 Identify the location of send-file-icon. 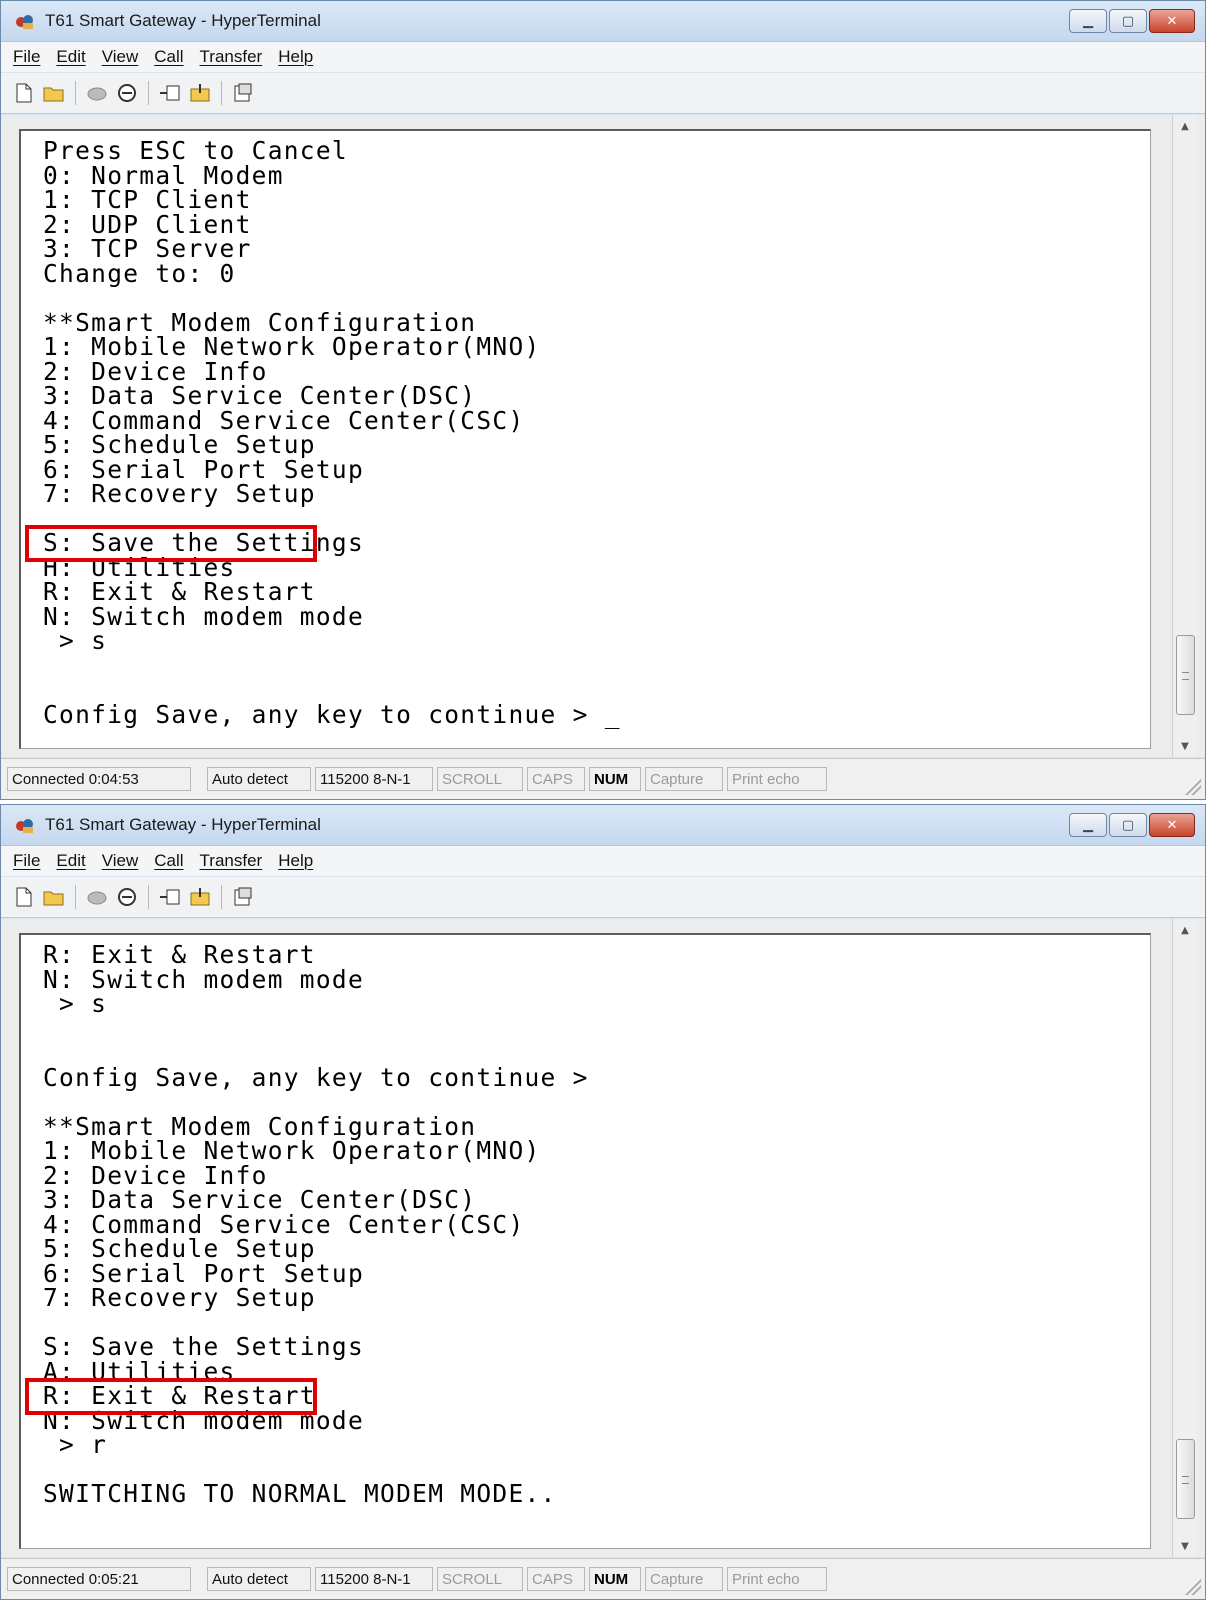
(170, 897).